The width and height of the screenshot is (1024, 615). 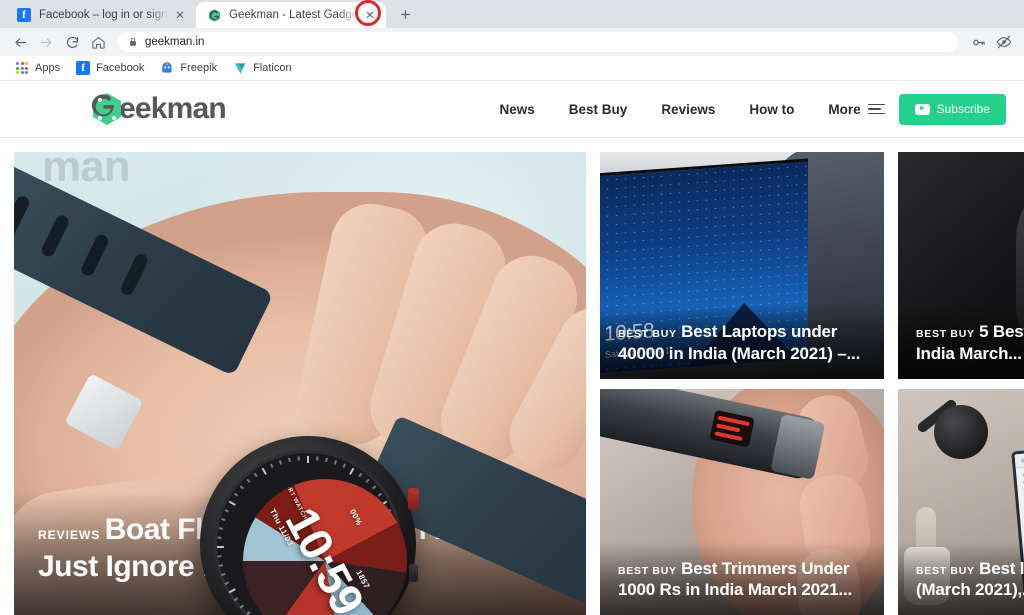 What do you see at coordinates (173, 108) in the screenshot?
I see `site-logo-text: eekman` at bounding box center [173, 108].